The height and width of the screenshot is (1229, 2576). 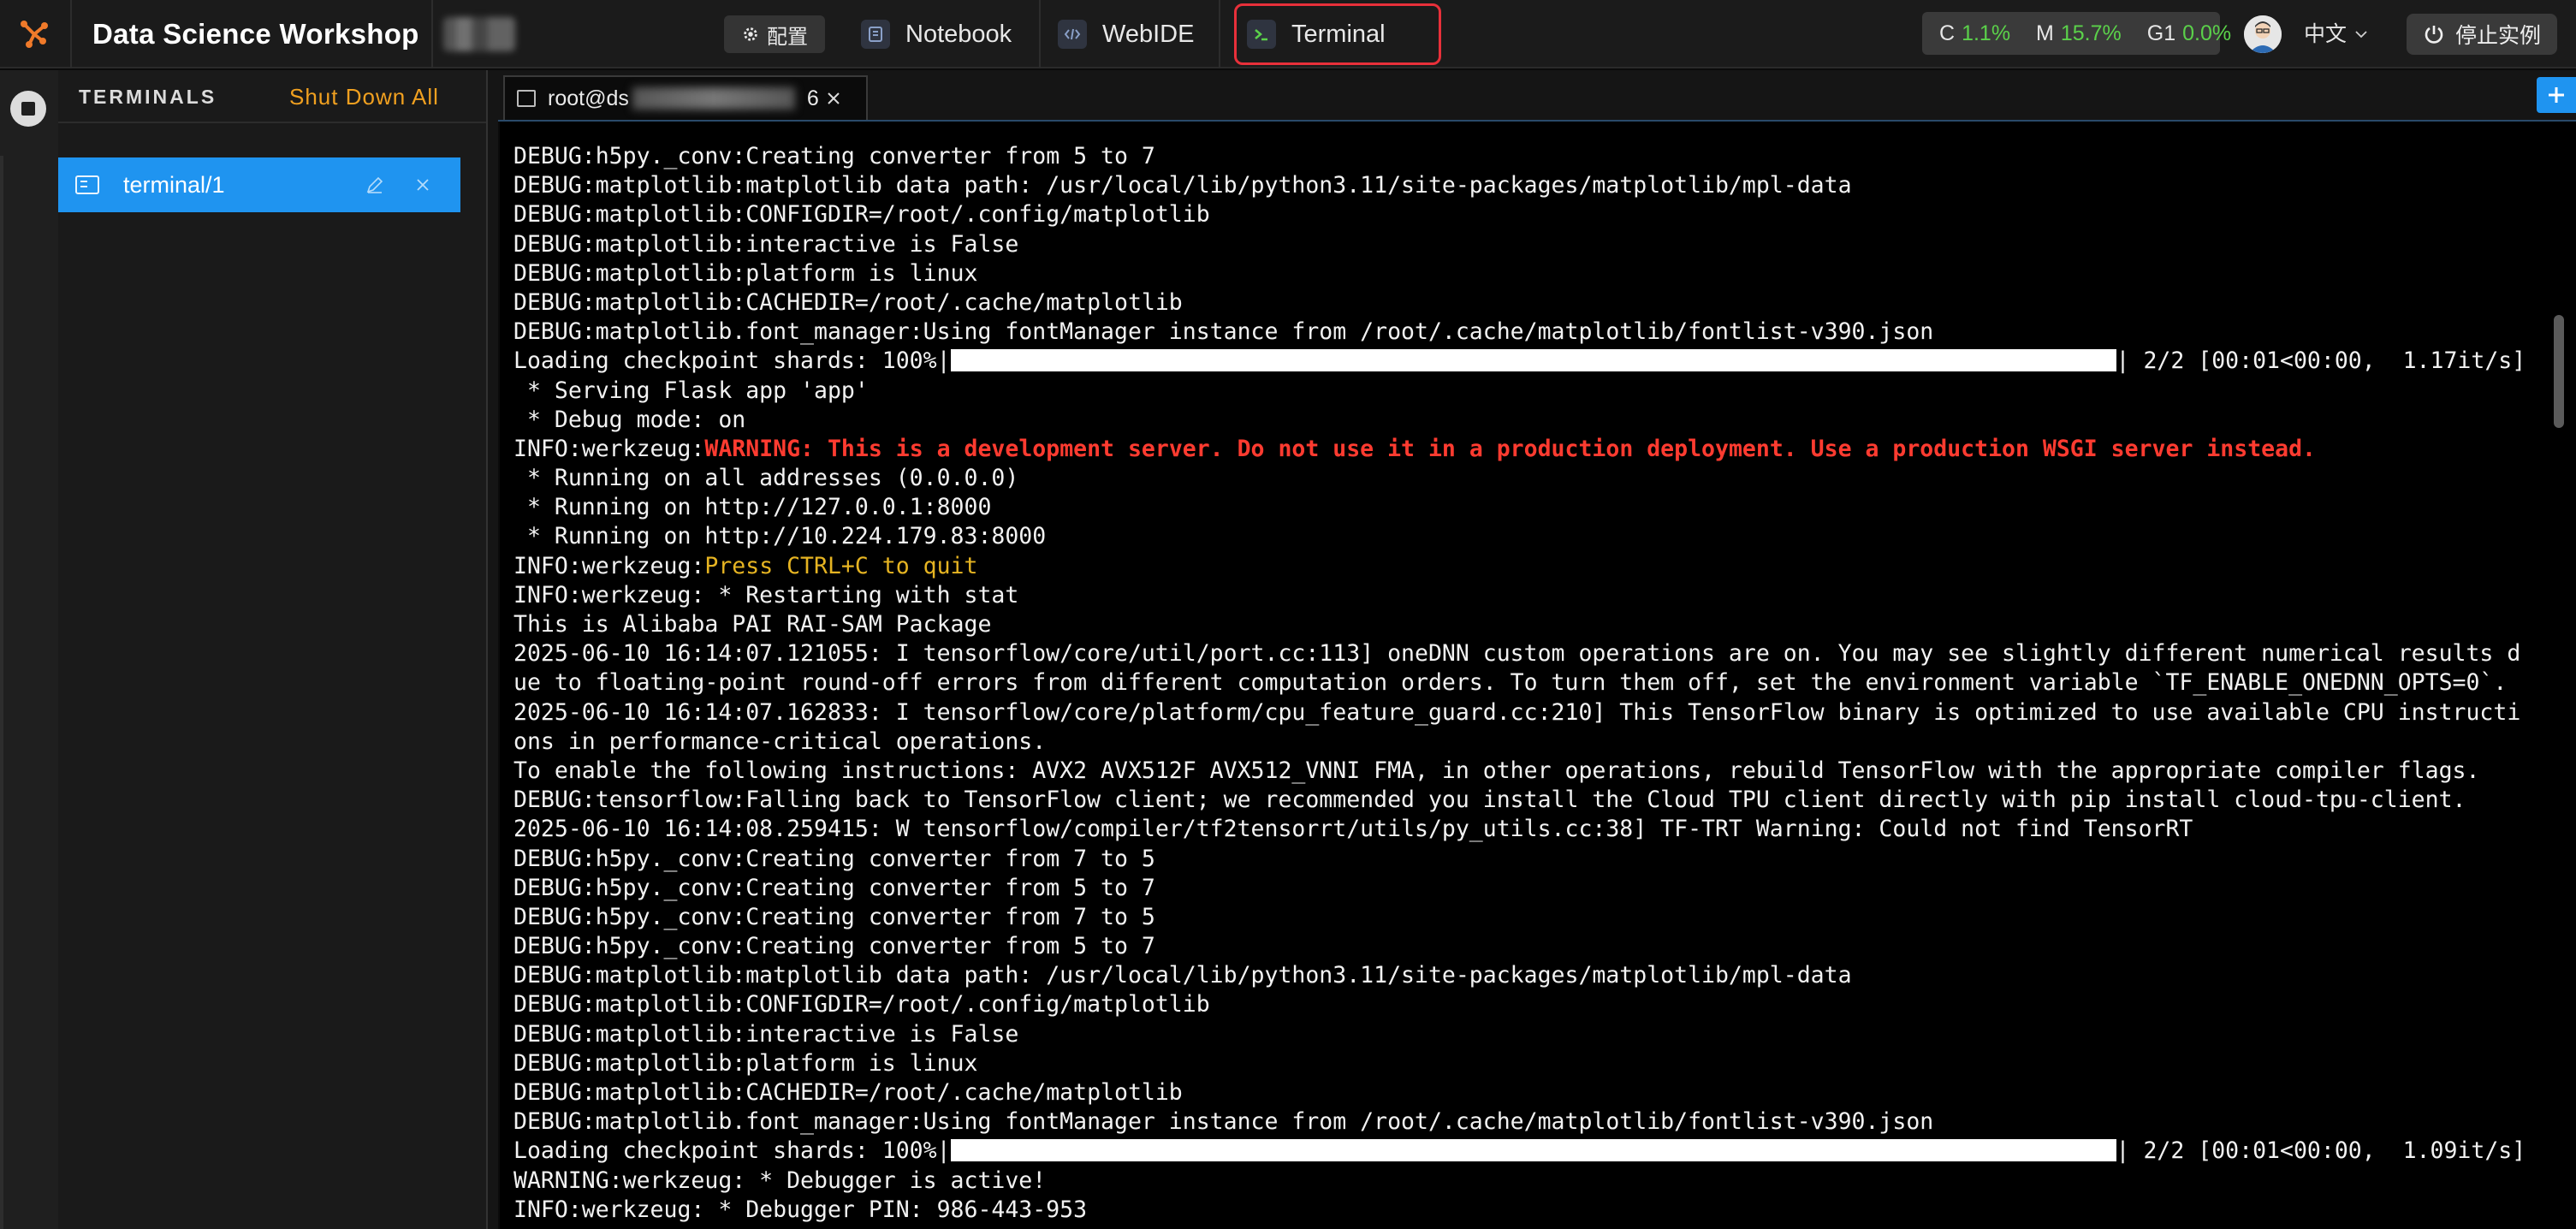 I want to click on notebook-icon, so click(x=875, y=34).